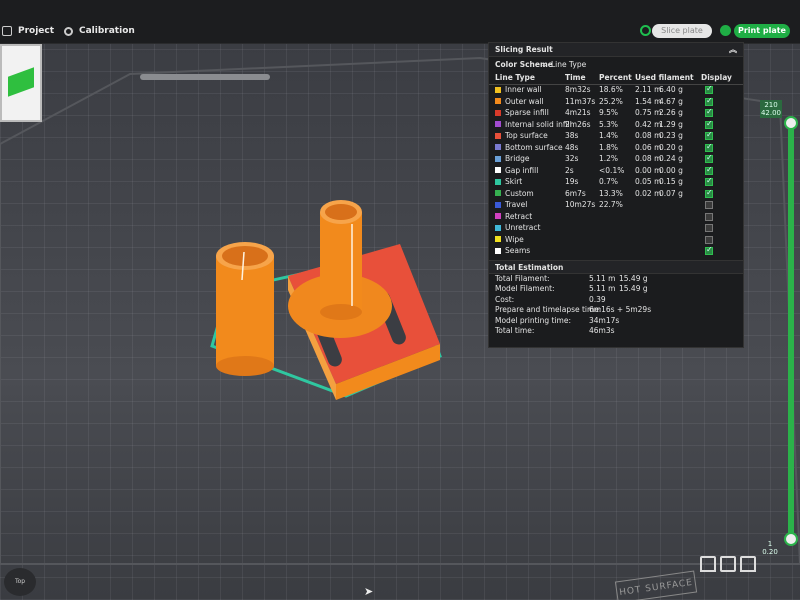 The image size is (800, 600). I want to click on collapse-icon: ︽, so click(733, 50).